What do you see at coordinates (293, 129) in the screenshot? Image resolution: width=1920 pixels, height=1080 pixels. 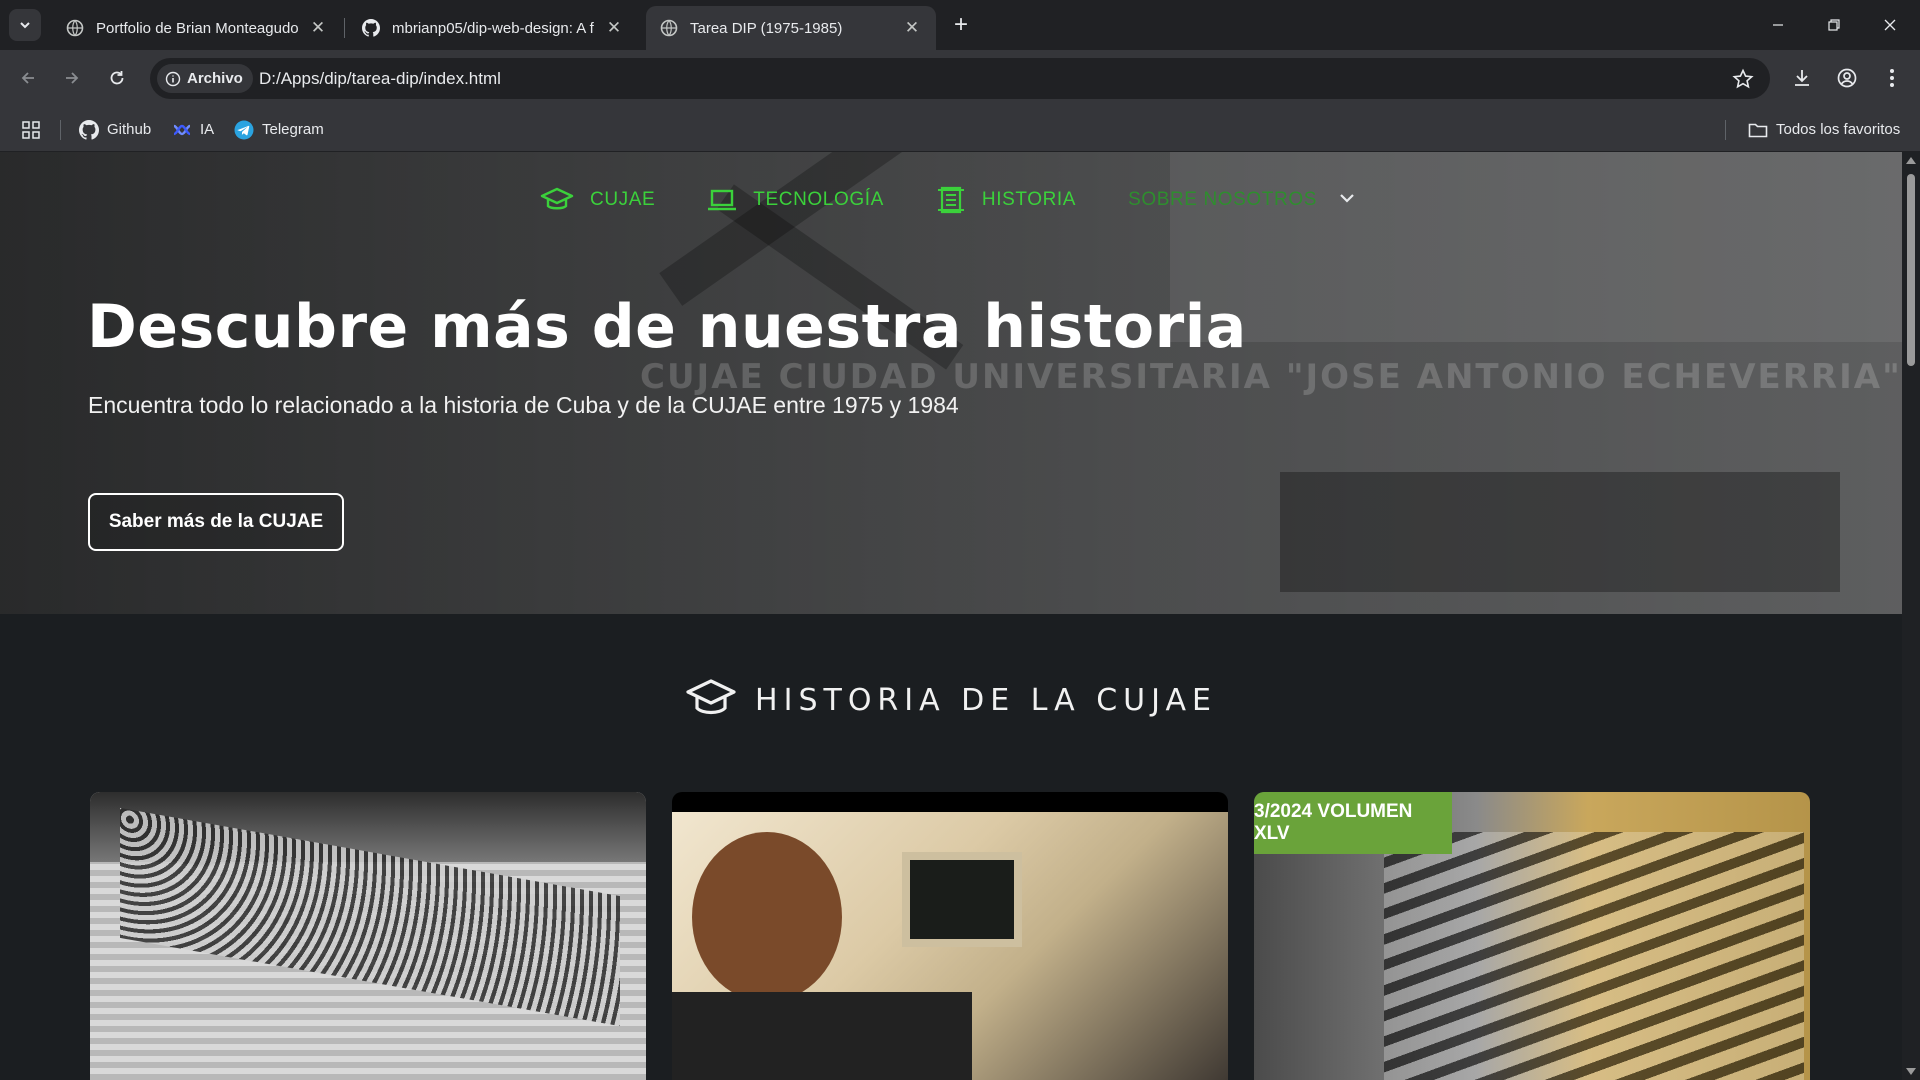 I see `bookmark-label: Telegram` at bounding box center [293, 129].